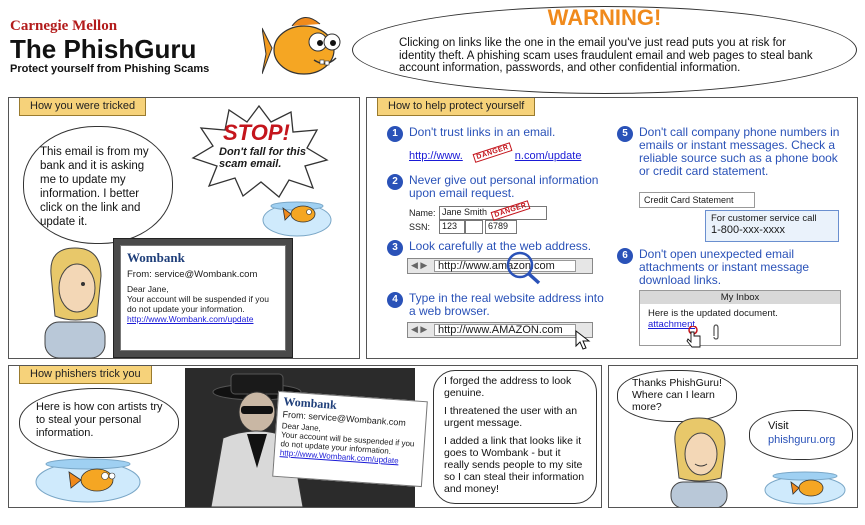 This screenshot has width=865, height=525. I want to click on tip-6-number: 6, so click(625, 256).